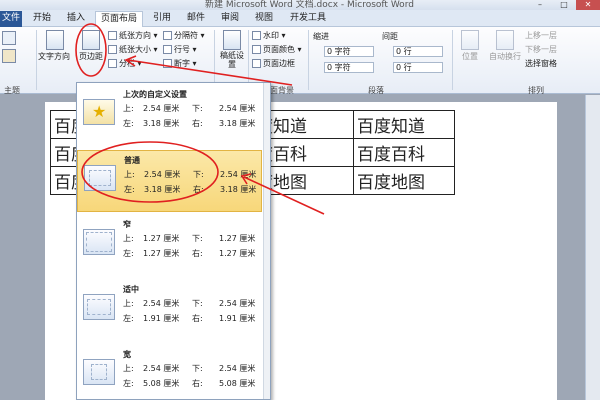 The width and height of the screenshot is (600, 400). Describe the element at coordinates (418, 67) in the screenshot. I see `spacing-after-input: 0 行` at that location.